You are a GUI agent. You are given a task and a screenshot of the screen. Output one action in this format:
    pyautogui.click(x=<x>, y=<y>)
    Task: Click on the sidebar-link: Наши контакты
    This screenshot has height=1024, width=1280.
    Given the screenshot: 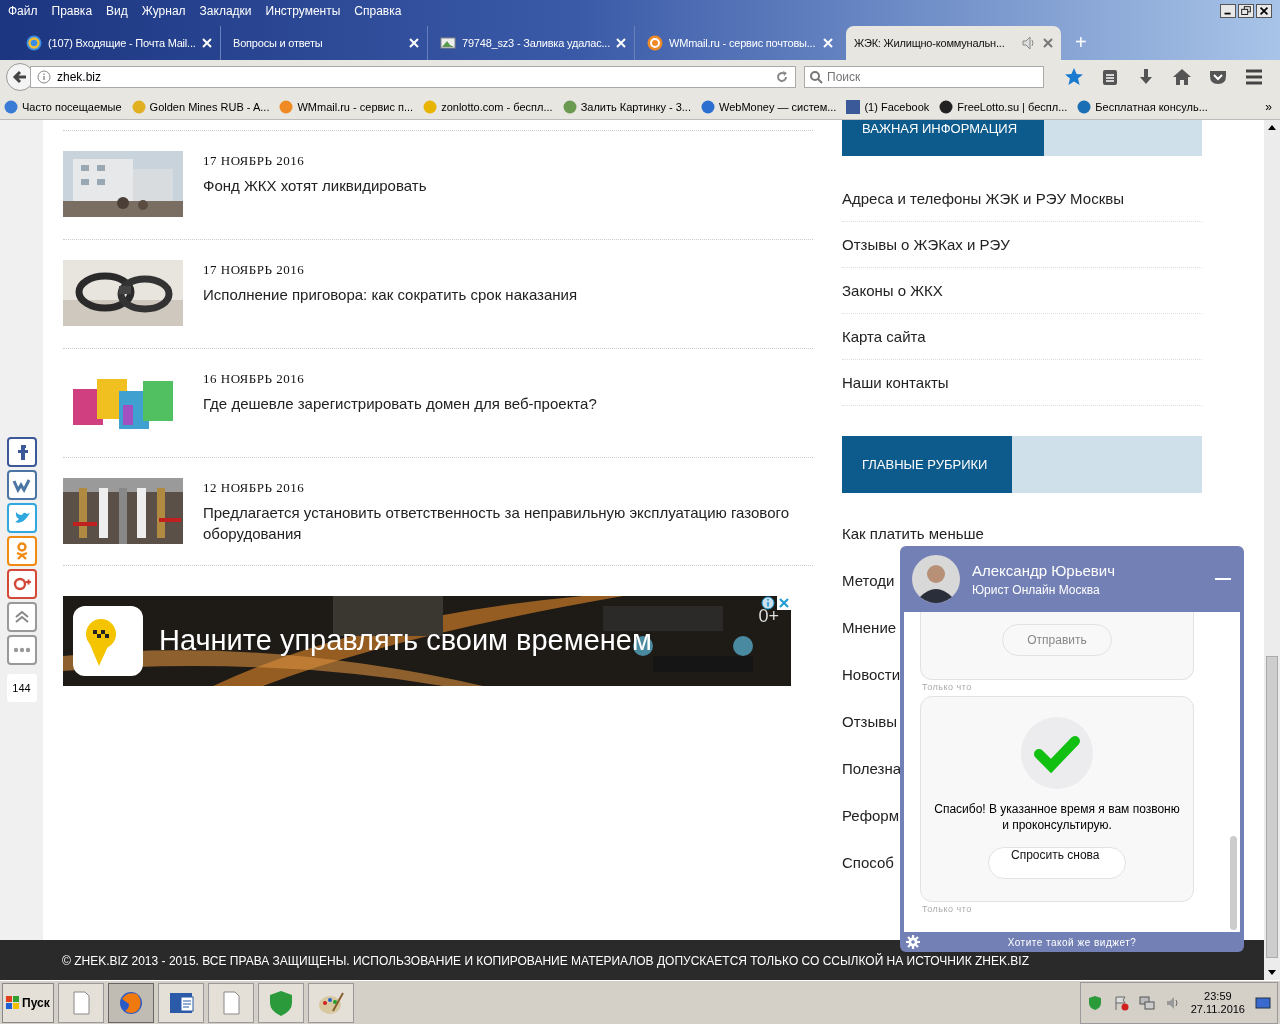 What is the action you would take?
    pyautogui.click(x=1022, y=383)
    